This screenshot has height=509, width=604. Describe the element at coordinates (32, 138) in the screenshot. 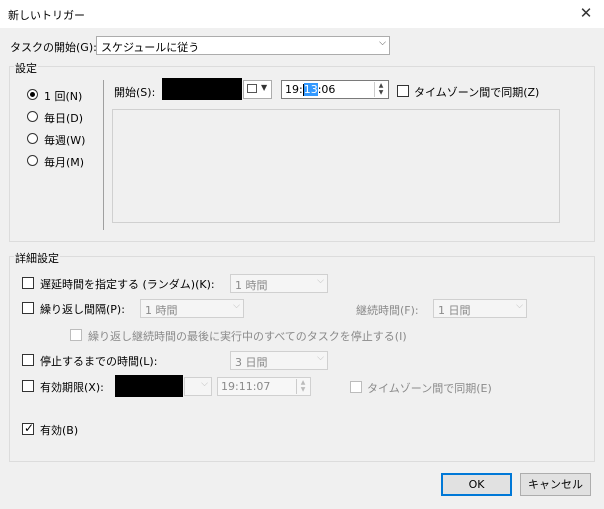

I see `radio-weekly` at that location.